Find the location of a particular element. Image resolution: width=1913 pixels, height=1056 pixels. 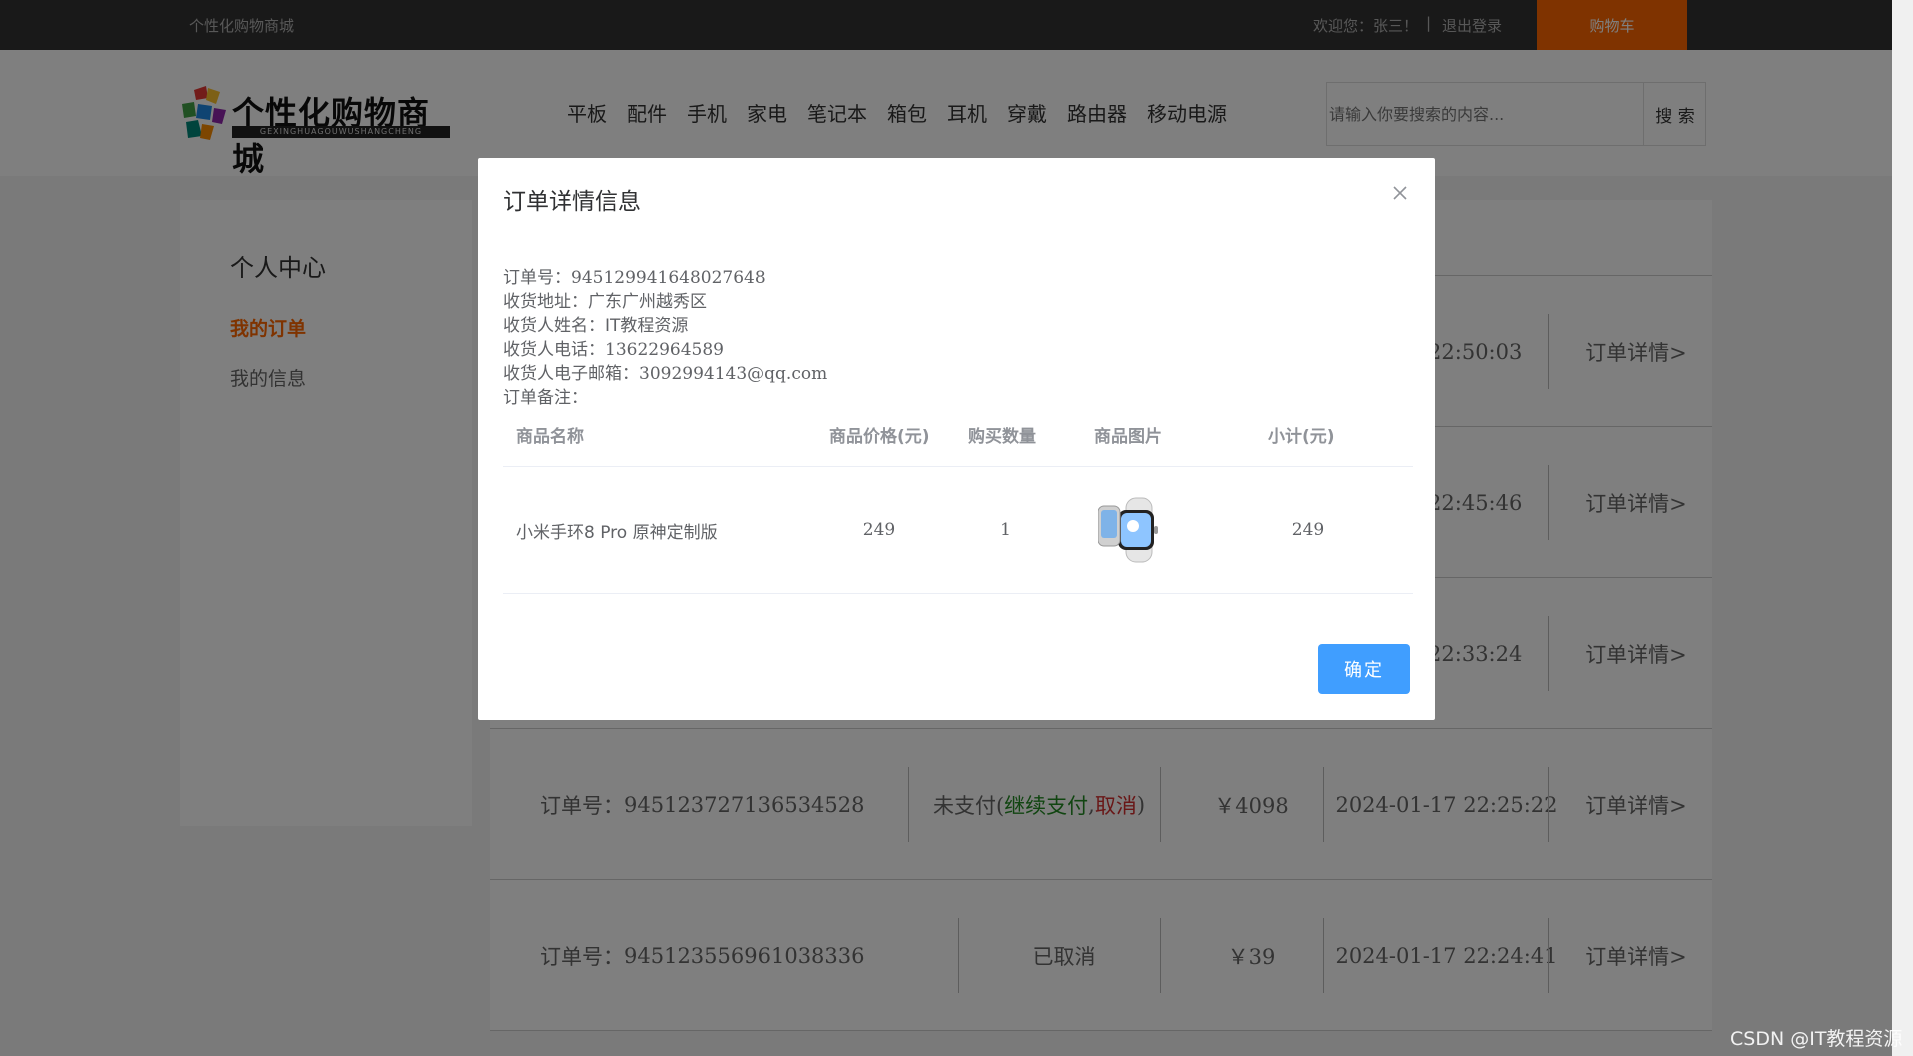

info-address: 收货地址：广东广州越秀区 is located at coordinates (605, 302).